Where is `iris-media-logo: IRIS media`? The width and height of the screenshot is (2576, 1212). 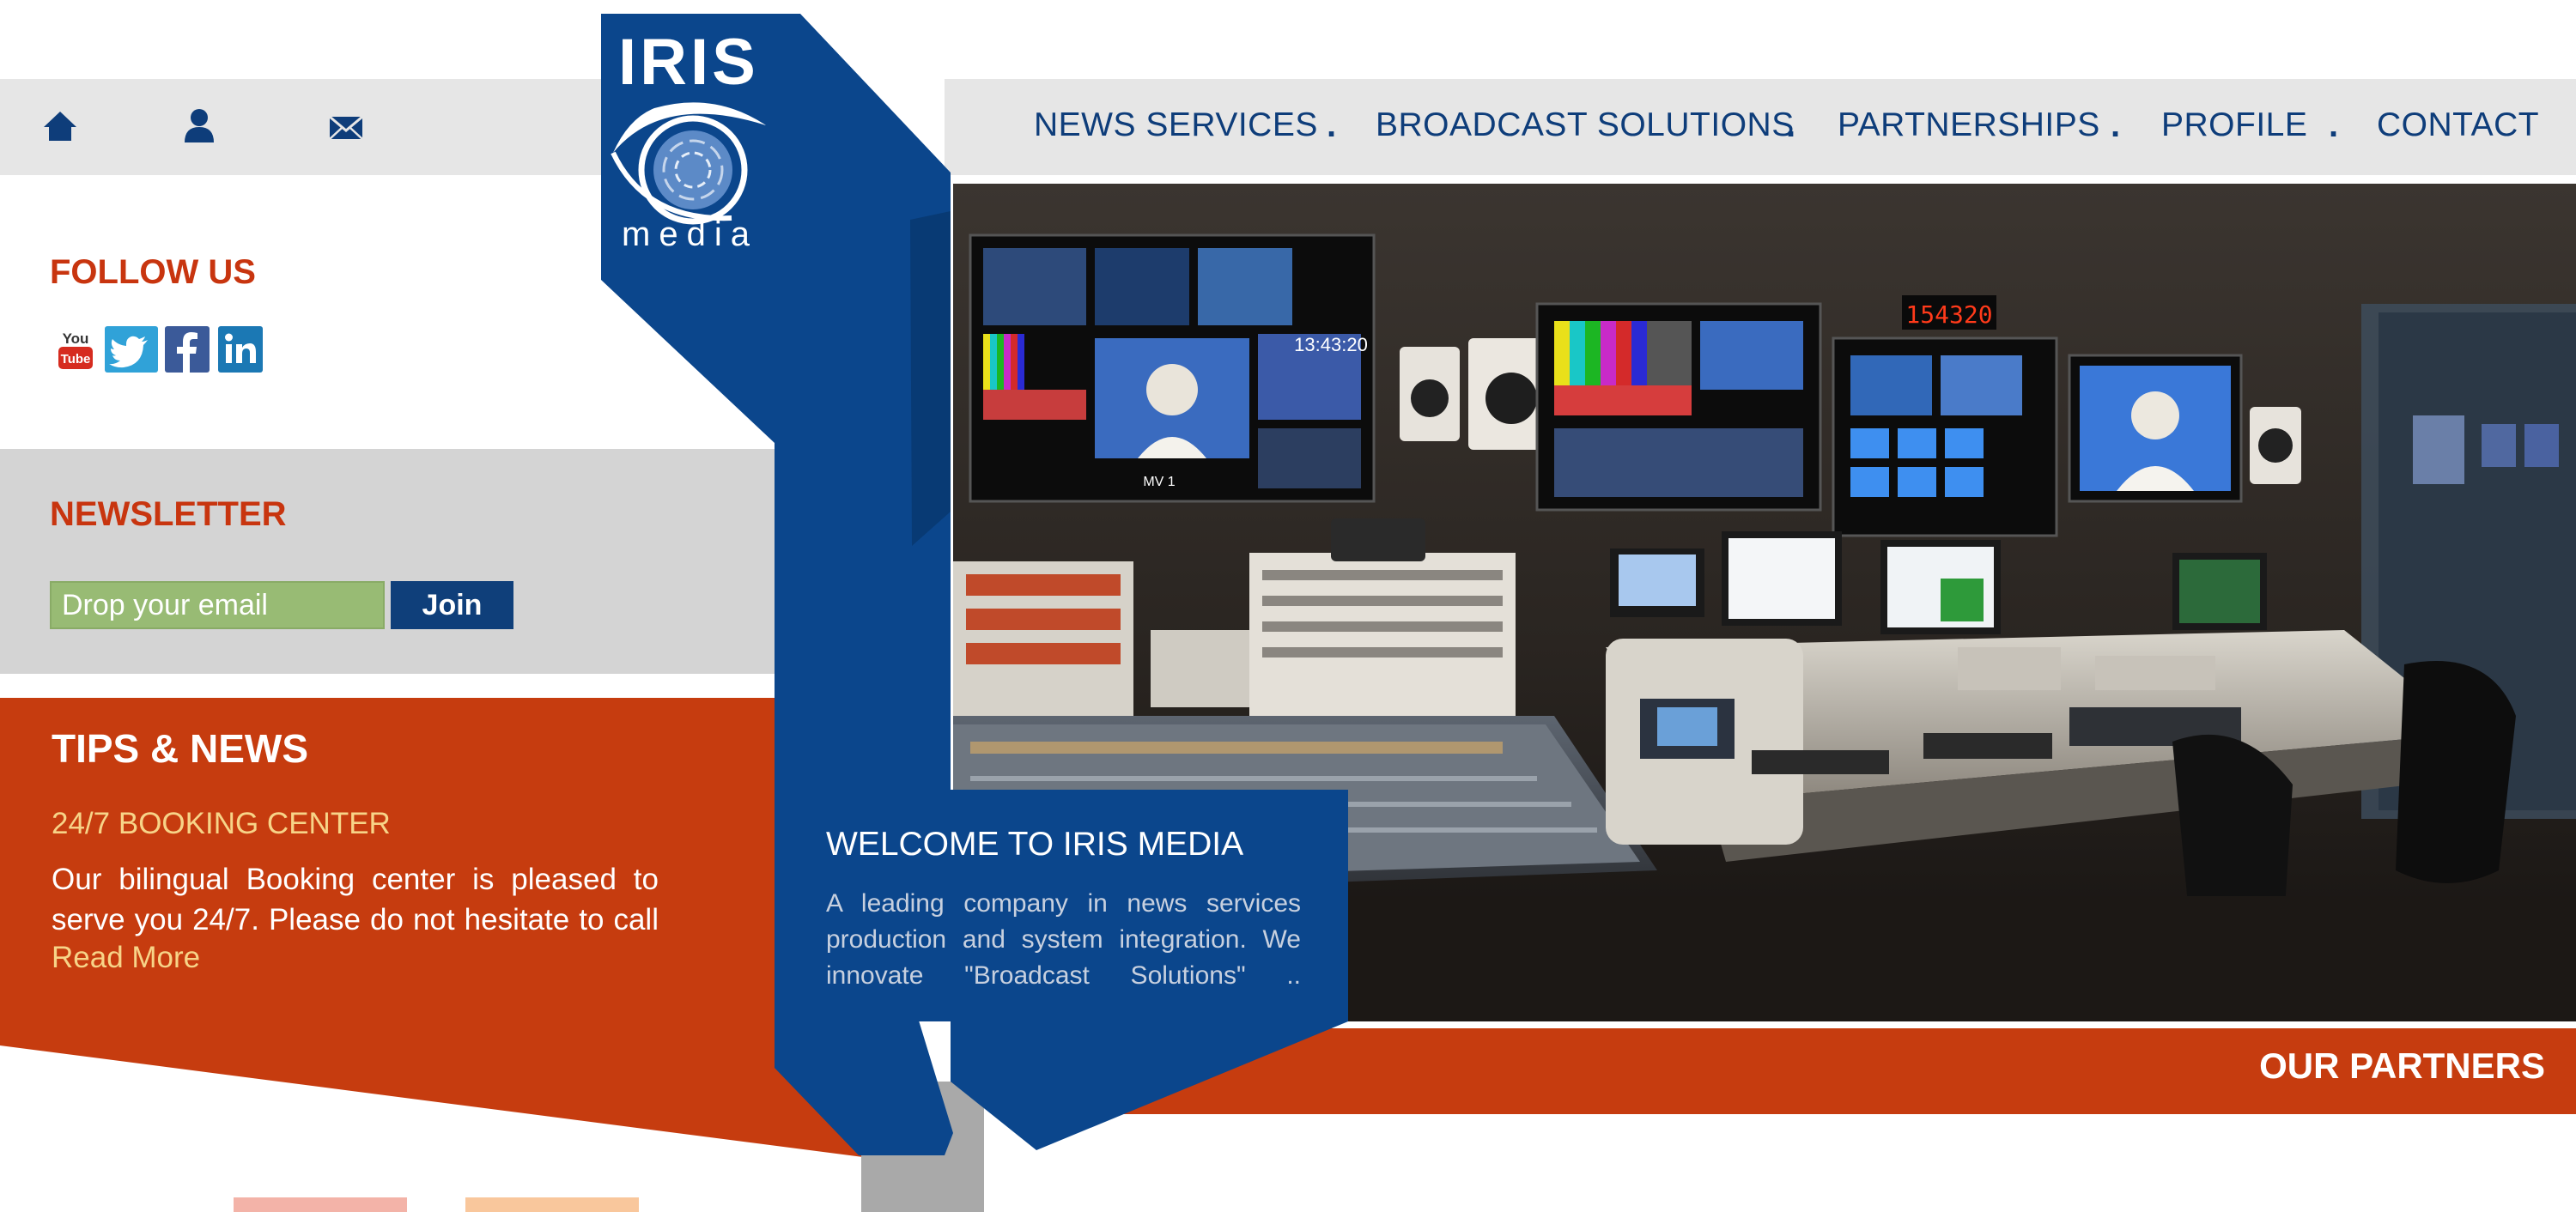 iris-media-logo: IRIS media is located at coordinates (702, 134).